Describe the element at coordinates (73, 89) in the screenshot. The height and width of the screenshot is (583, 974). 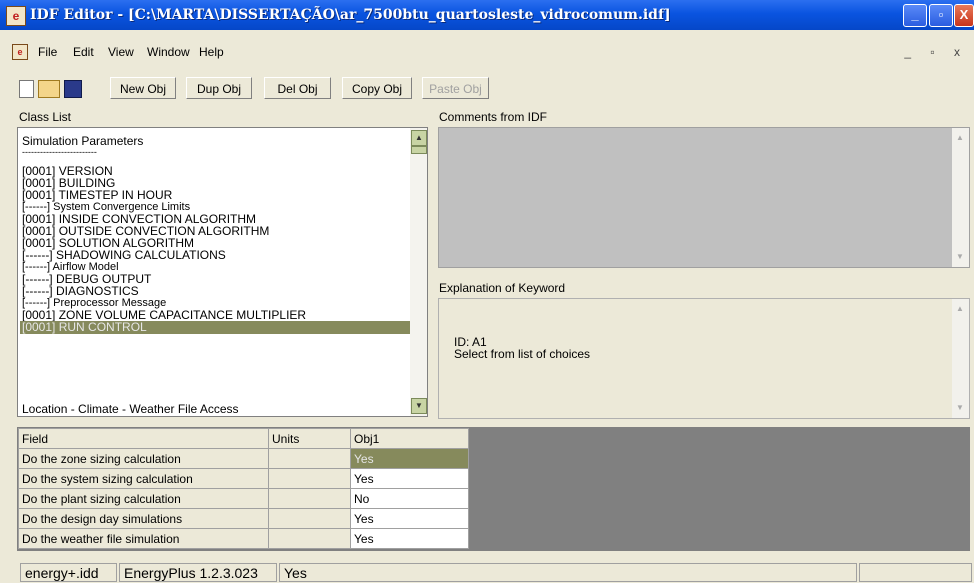
I see `save-icon` at that location.